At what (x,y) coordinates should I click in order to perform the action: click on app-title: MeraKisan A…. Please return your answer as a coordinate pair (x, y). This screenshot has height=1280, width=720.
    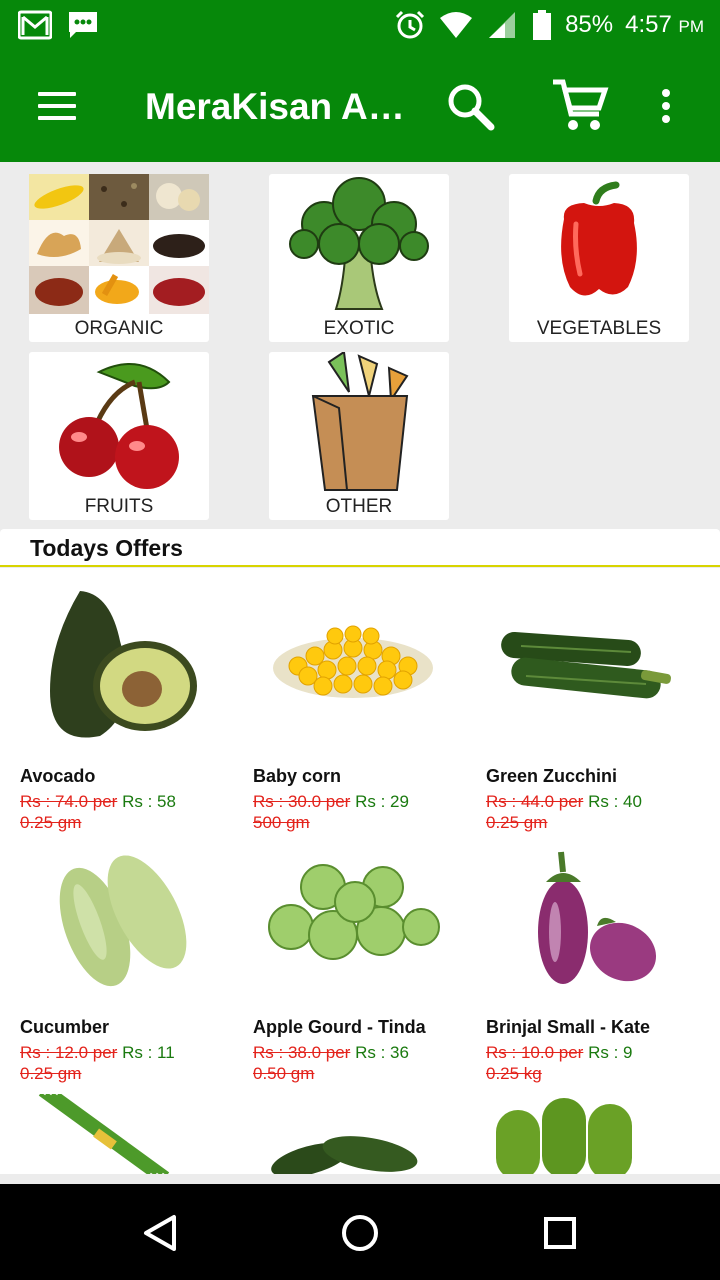
    Looking at the image, I should click on (275, 106).